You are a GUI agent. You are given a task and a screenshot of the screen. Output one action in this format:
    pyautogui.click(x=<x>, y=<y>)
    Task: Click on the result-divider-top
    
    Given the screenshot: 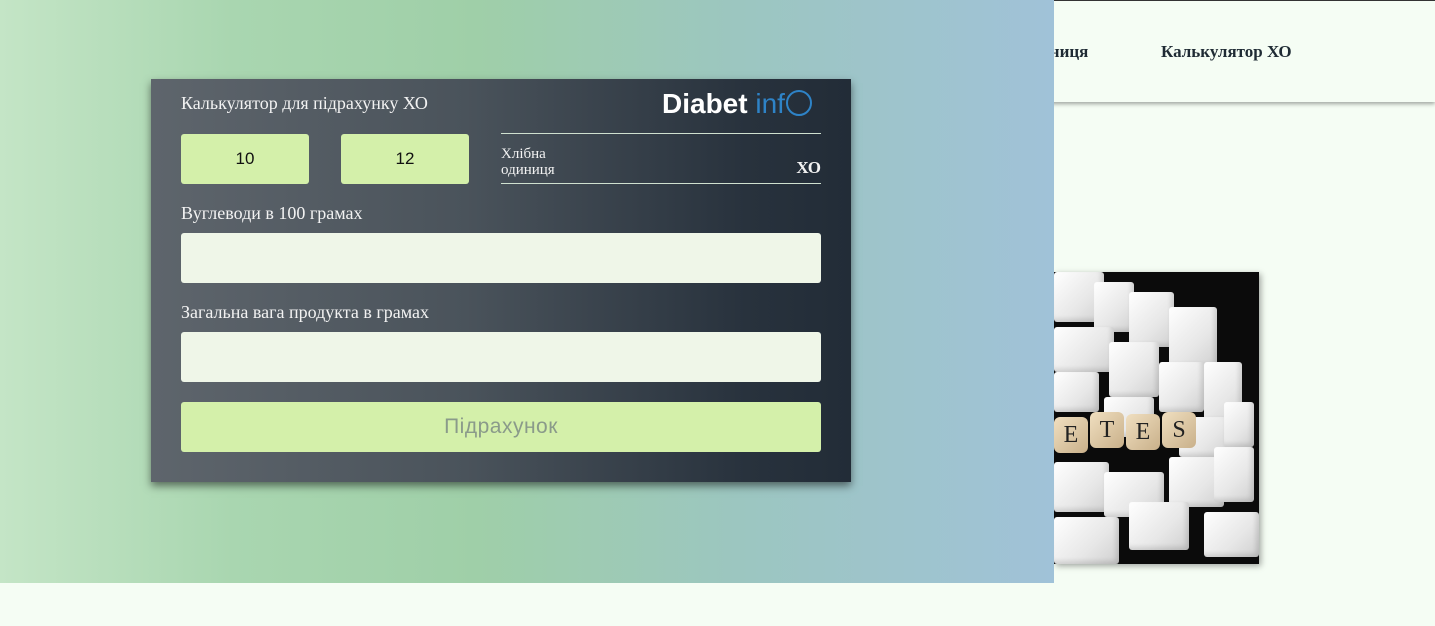 What is the action you would take?
    pyautogui.click(x=661, y=133)
    